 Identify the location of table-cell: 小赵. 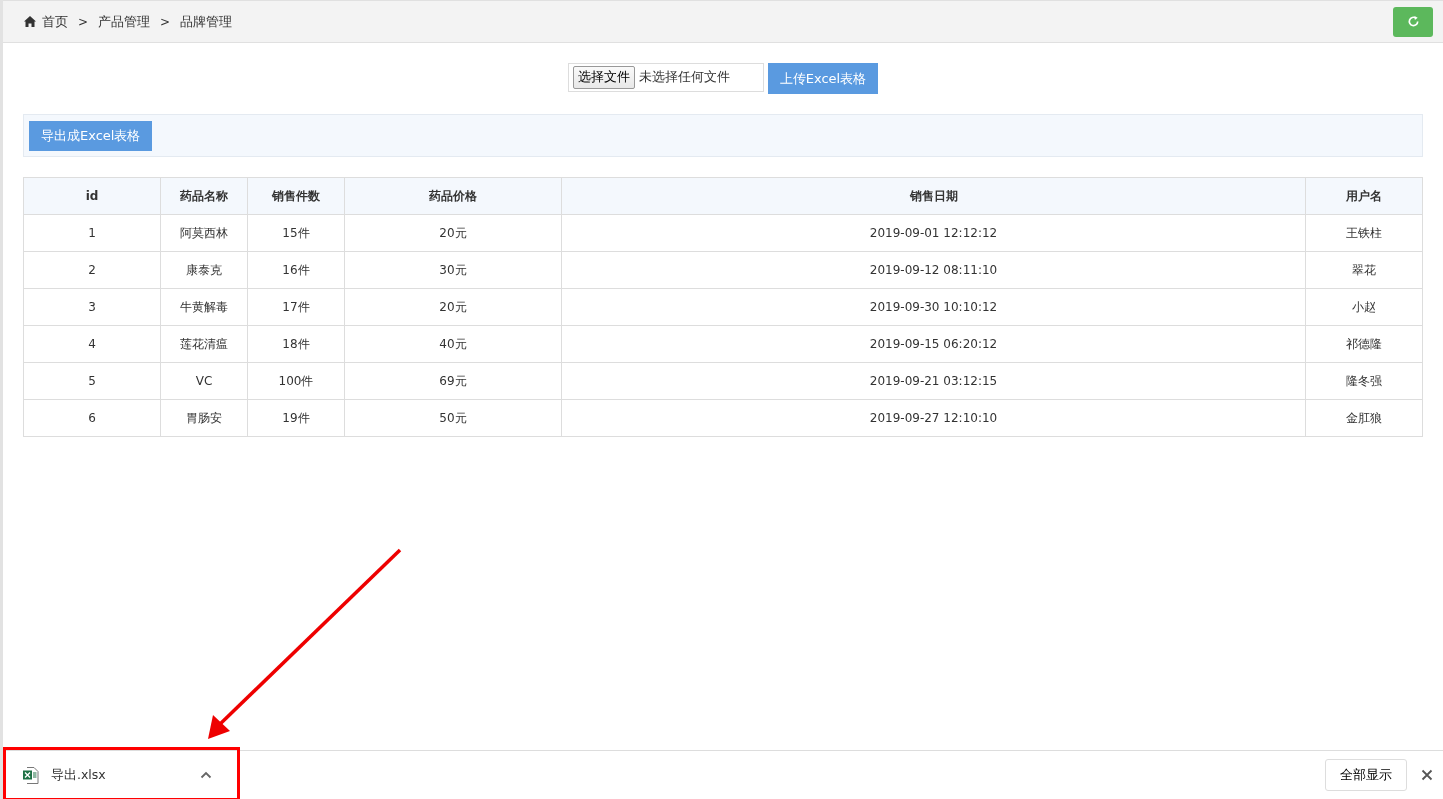
(1364, 307).